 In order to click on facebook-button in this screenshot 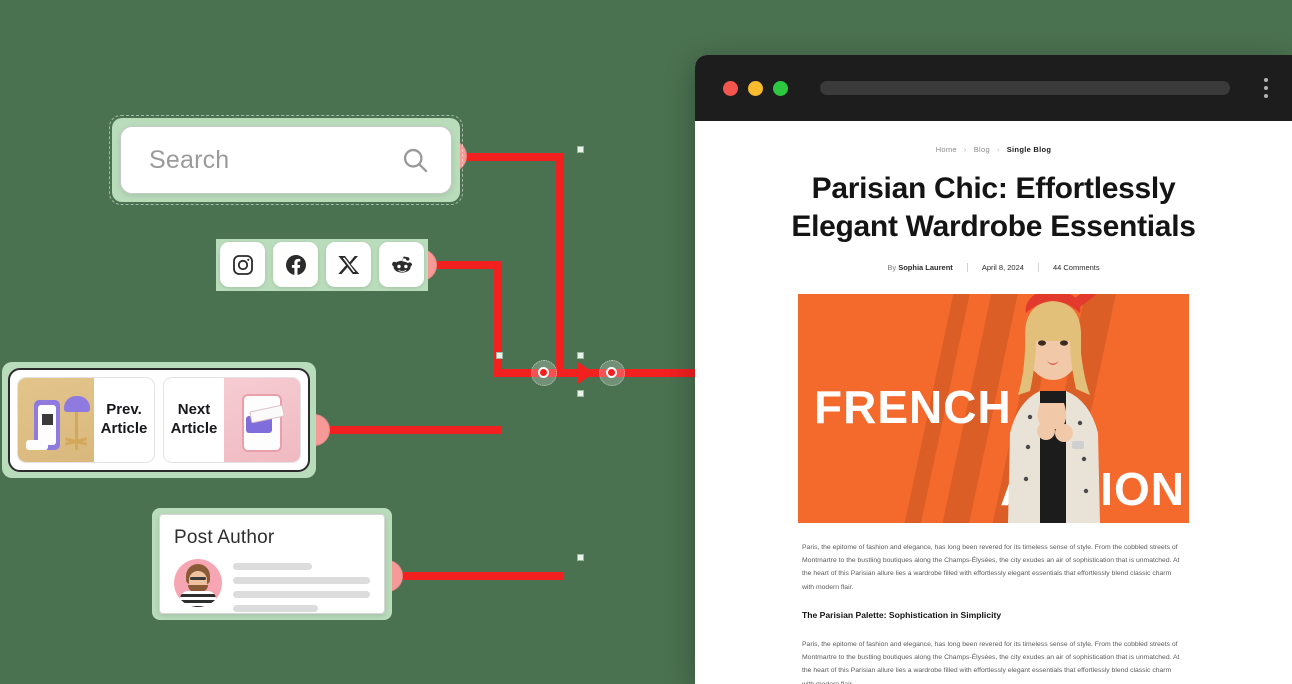, I will do `click(295, 264)`.